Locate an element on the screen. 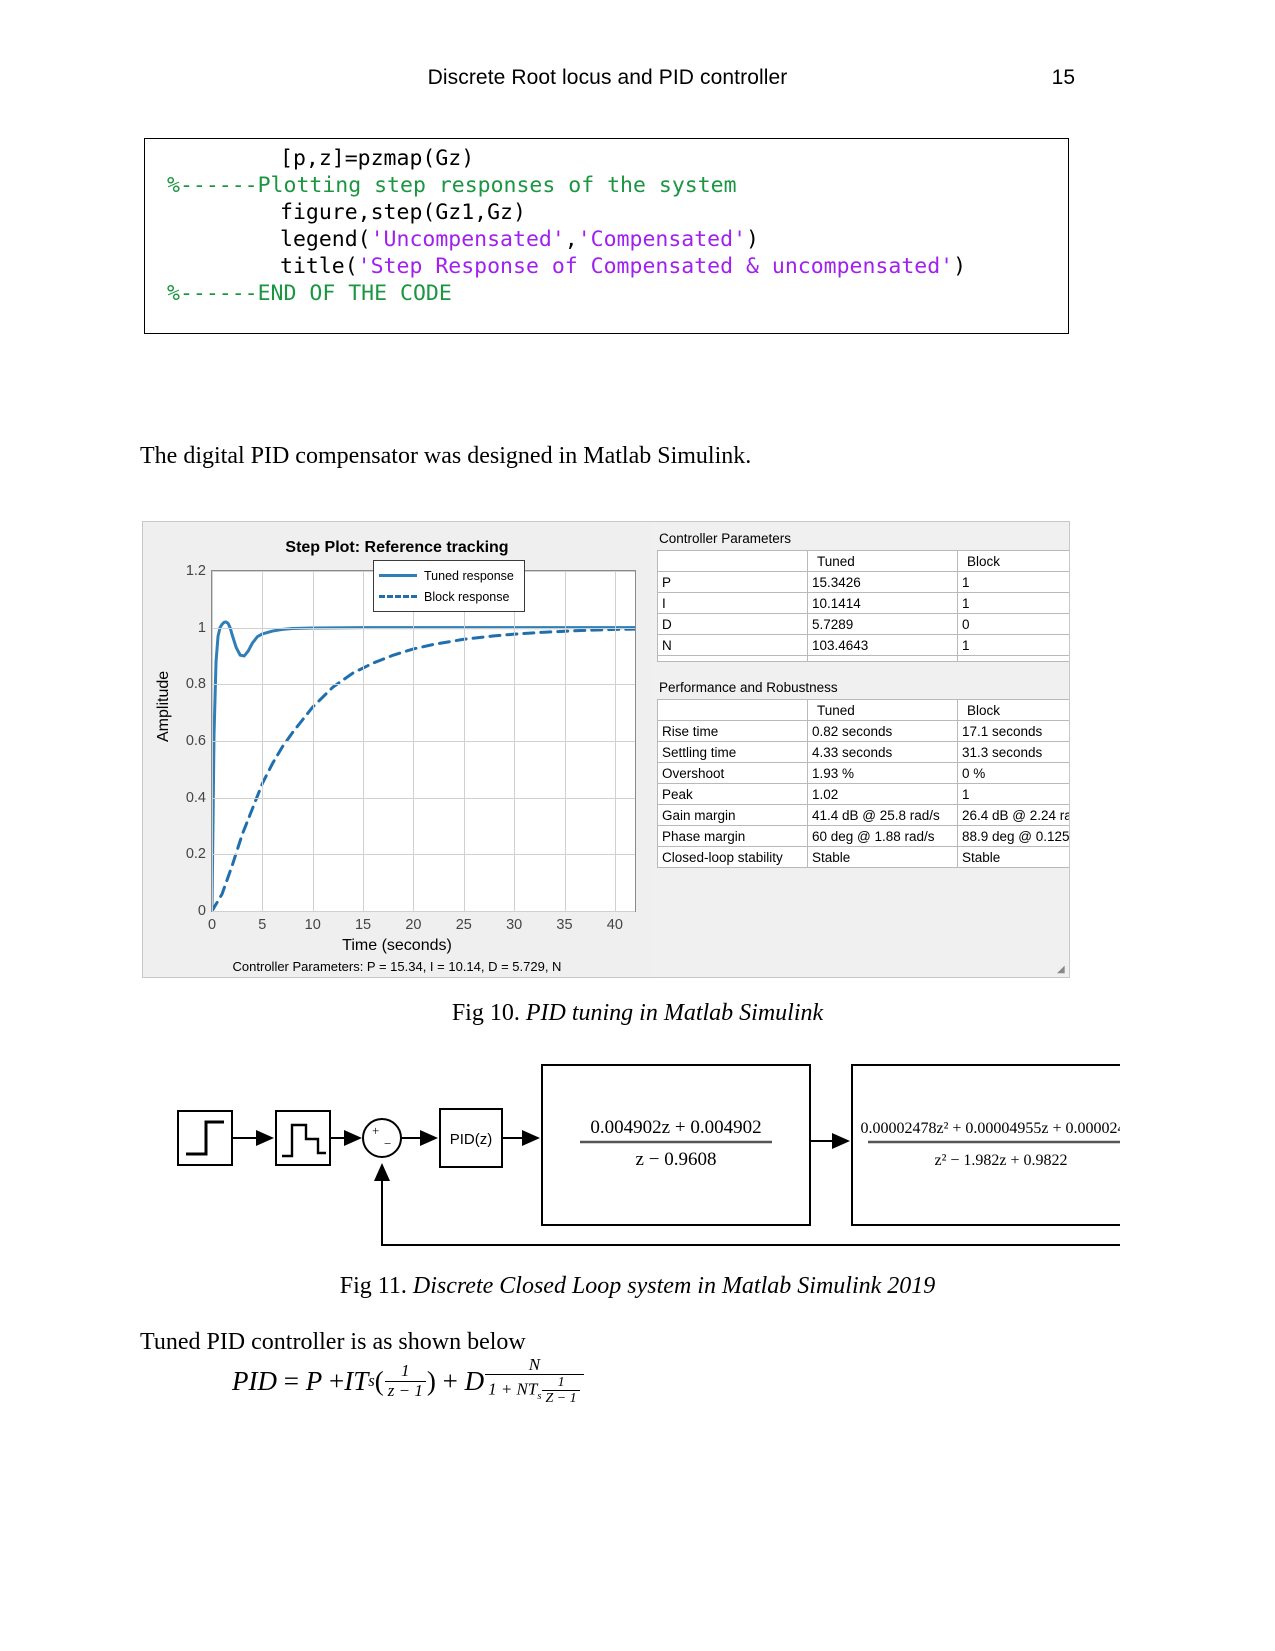  series-tuned-response is located at coordinates (423, 766).